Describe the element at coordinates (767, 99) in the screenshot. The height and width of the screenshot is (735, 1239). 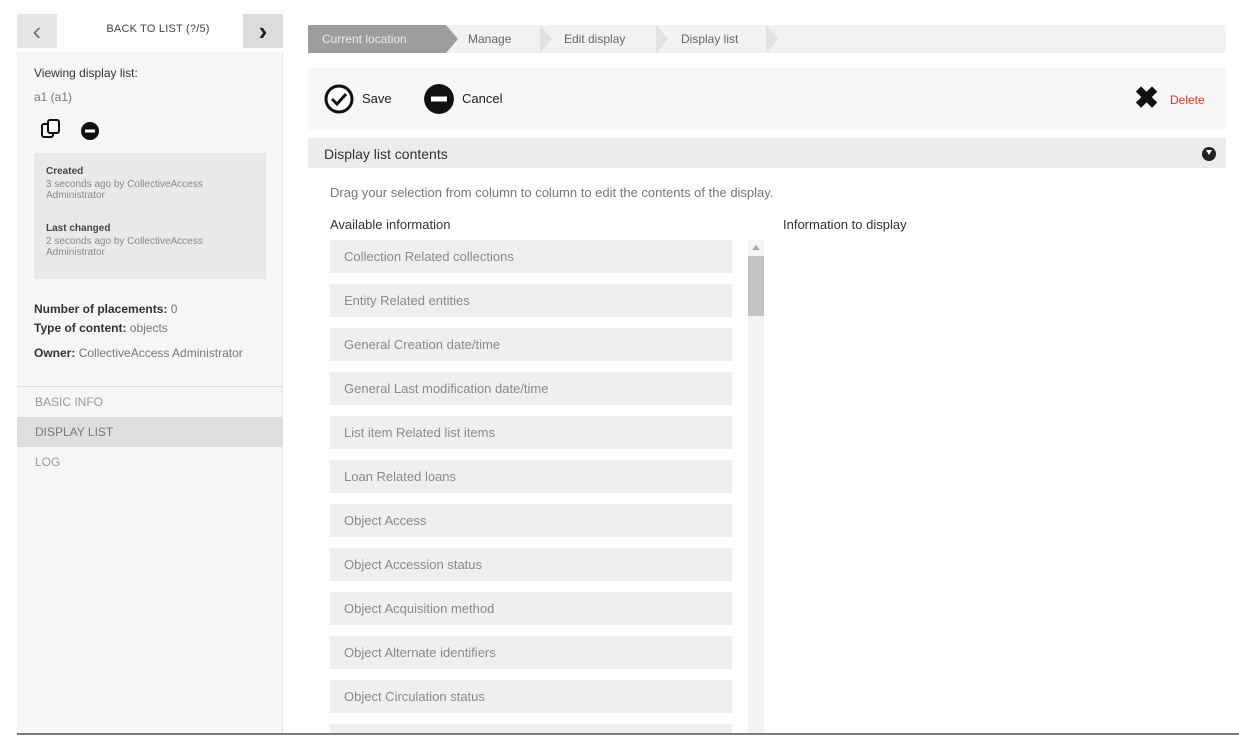
I see `toolbar: Save Cancel ✖ Delete` at that location.